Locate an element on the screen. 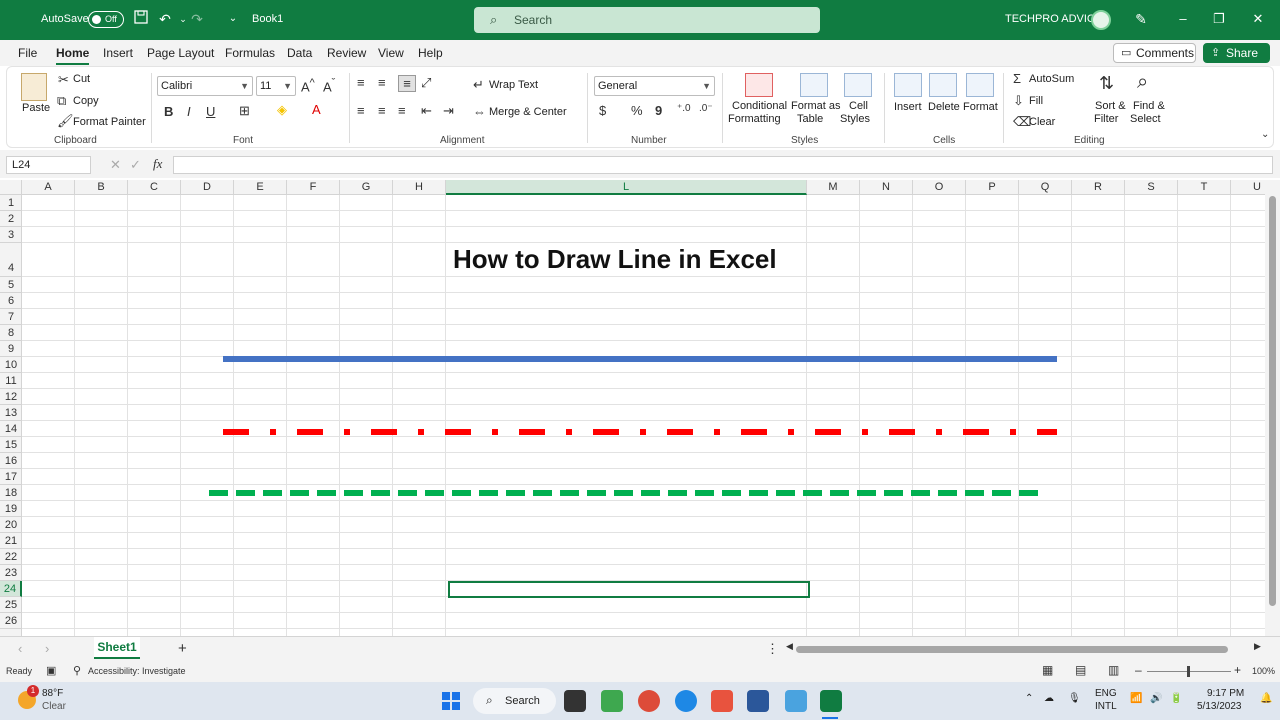  increase-indent-icon: ⇥ is located at coordinates (448, 111).